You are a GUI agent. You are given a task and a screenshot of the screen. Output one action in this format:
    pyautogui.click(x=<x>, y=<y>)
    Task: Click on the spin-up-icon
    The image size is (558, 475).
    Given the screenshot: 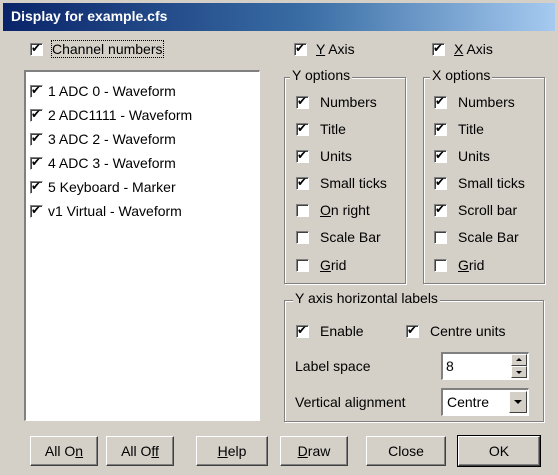 What is the action you would take?
    pyautogui.click(x=519, y=360)
    